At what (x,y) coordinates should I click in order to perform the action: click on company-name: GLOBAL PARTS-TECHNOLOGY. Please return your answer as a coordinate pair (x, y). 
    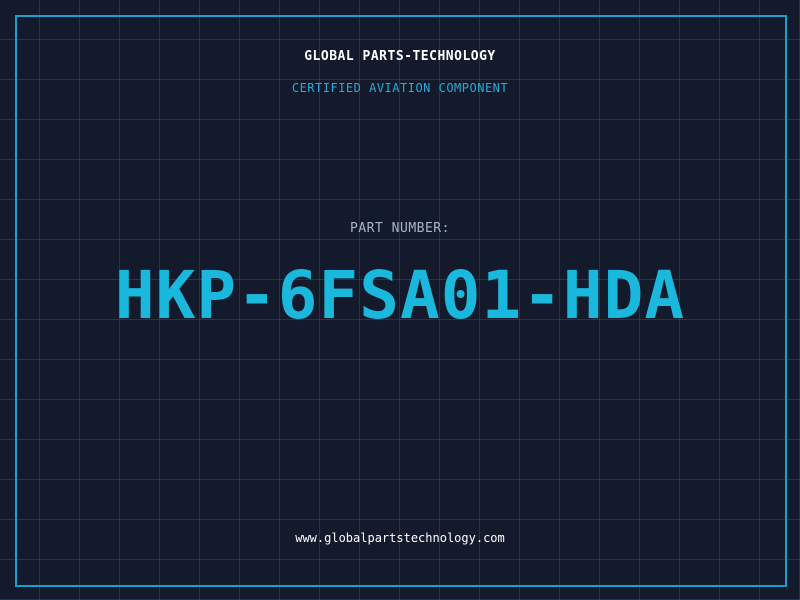
    Looking at the image, I should click on (400, 56).